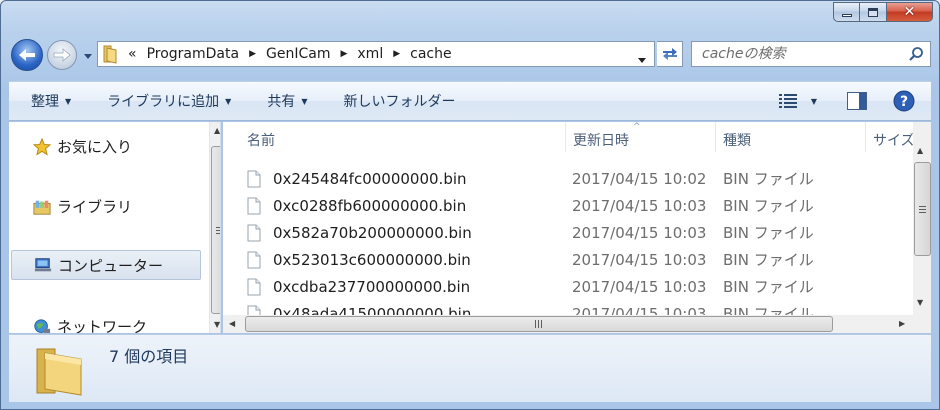 The height and width of the screenshot is (410, 940). I want to click on refresh-button, so click(670, 54).